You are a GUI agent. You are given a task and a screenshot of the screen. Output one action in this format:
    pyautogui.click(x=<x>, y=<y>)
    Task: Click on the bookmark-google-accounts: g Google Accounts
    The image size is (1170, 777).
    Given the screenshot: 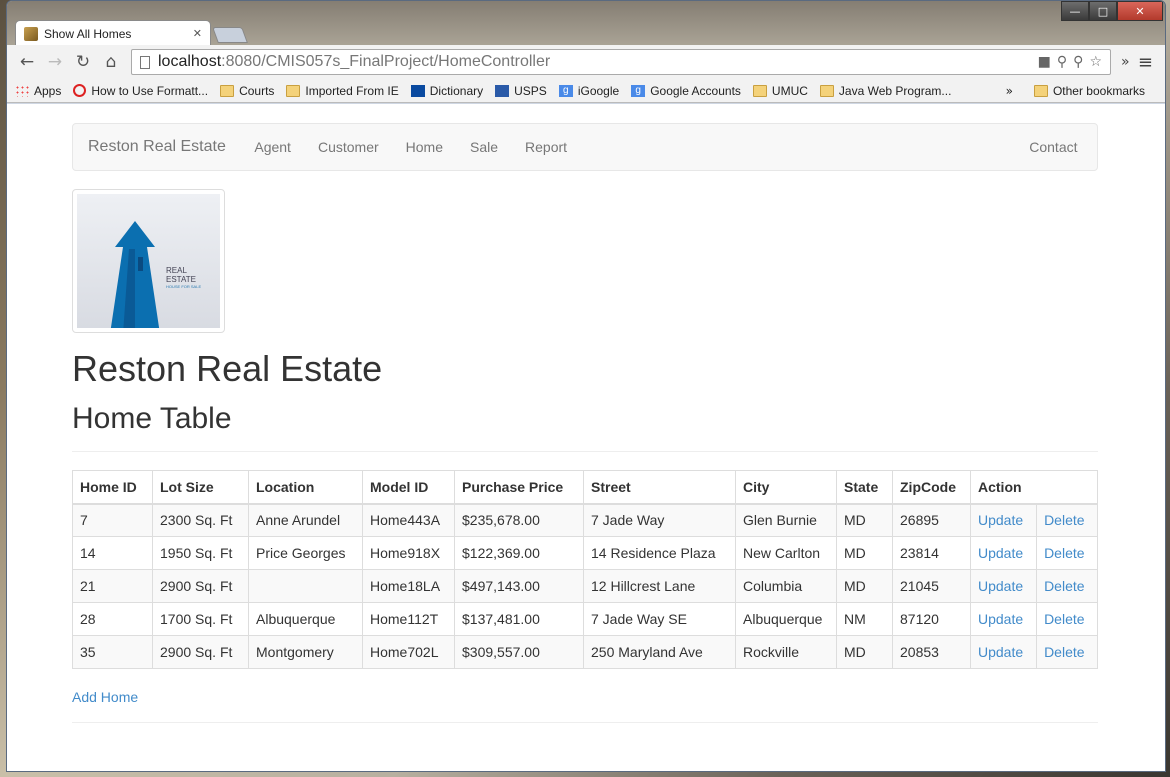 What is the action you would take?
    pyautogui.click(x=686, y=91)
    